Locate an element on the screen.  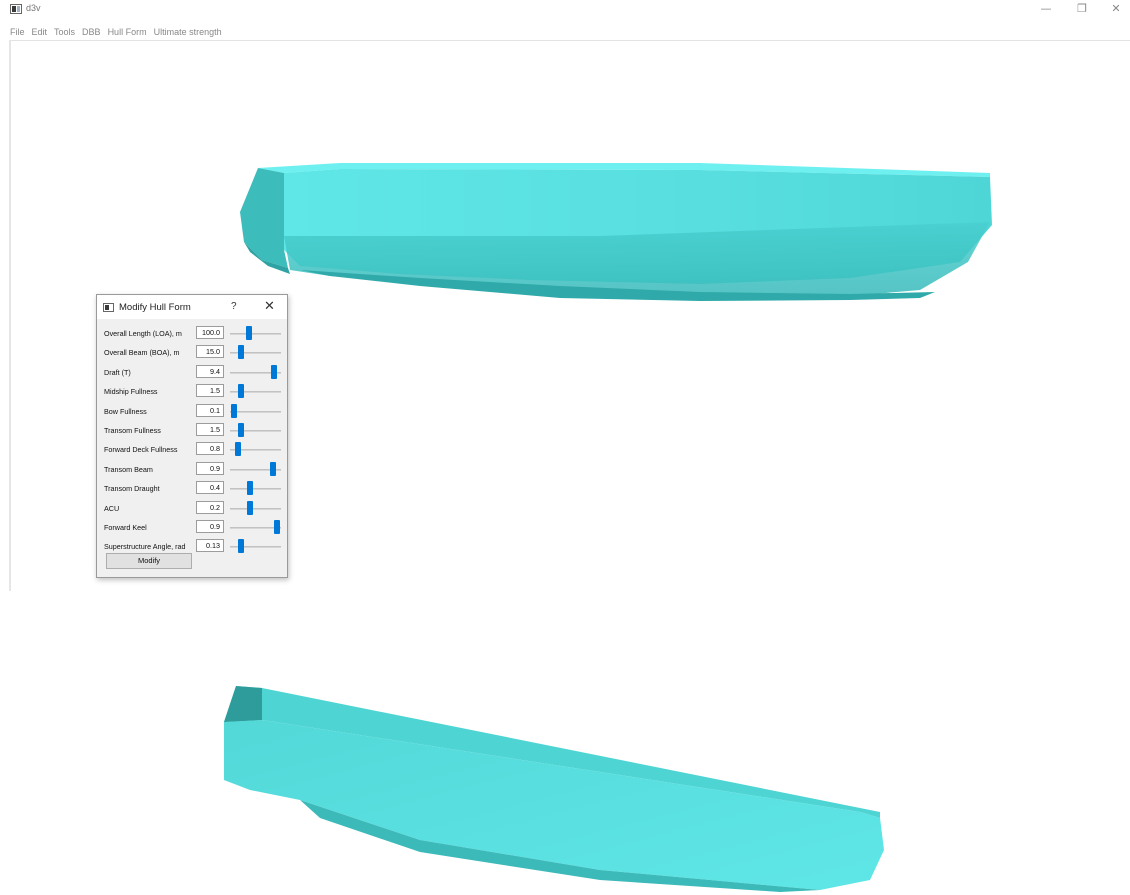
dialog-close-icon: ✕ is located at coordinates (269, 306).